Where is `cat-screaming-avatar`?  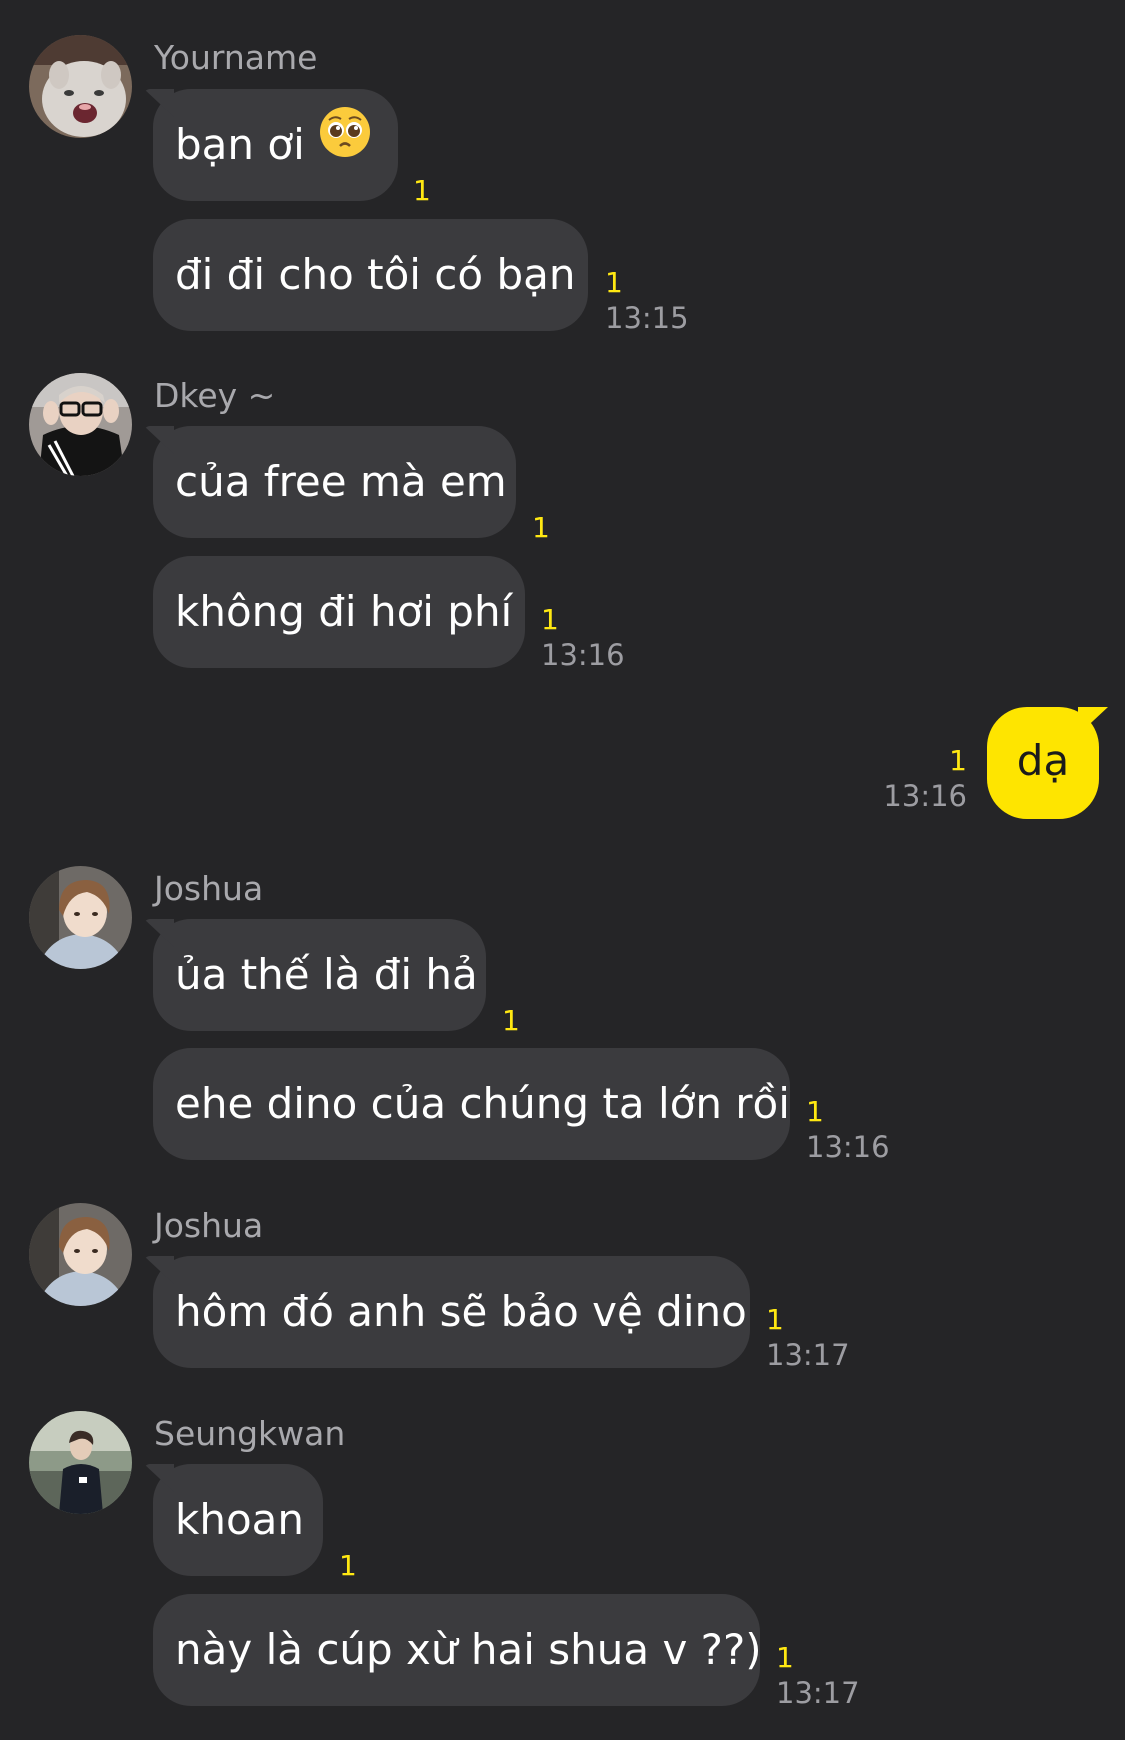
cat-screaming-avatar is located at coordinates (80, 86).